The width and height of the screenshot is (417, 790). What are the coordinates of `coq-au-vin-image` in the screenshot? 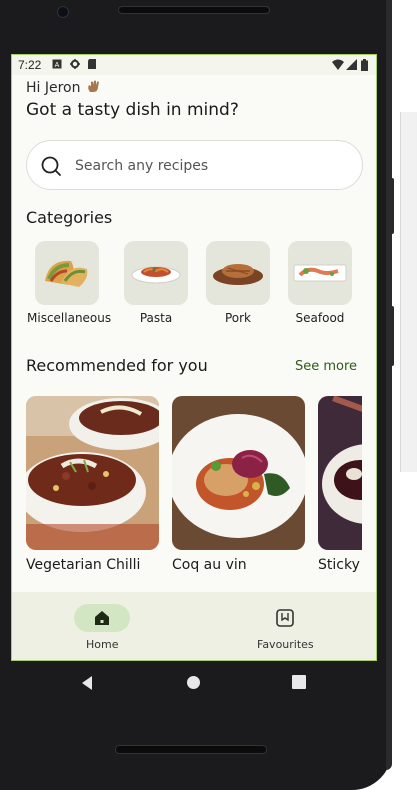 It's located at (238, 473).